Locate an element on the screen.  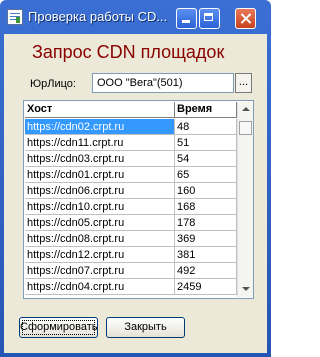
table-row: https://cdn05.crpt.ru 178 is located at coordinates (131, 223).